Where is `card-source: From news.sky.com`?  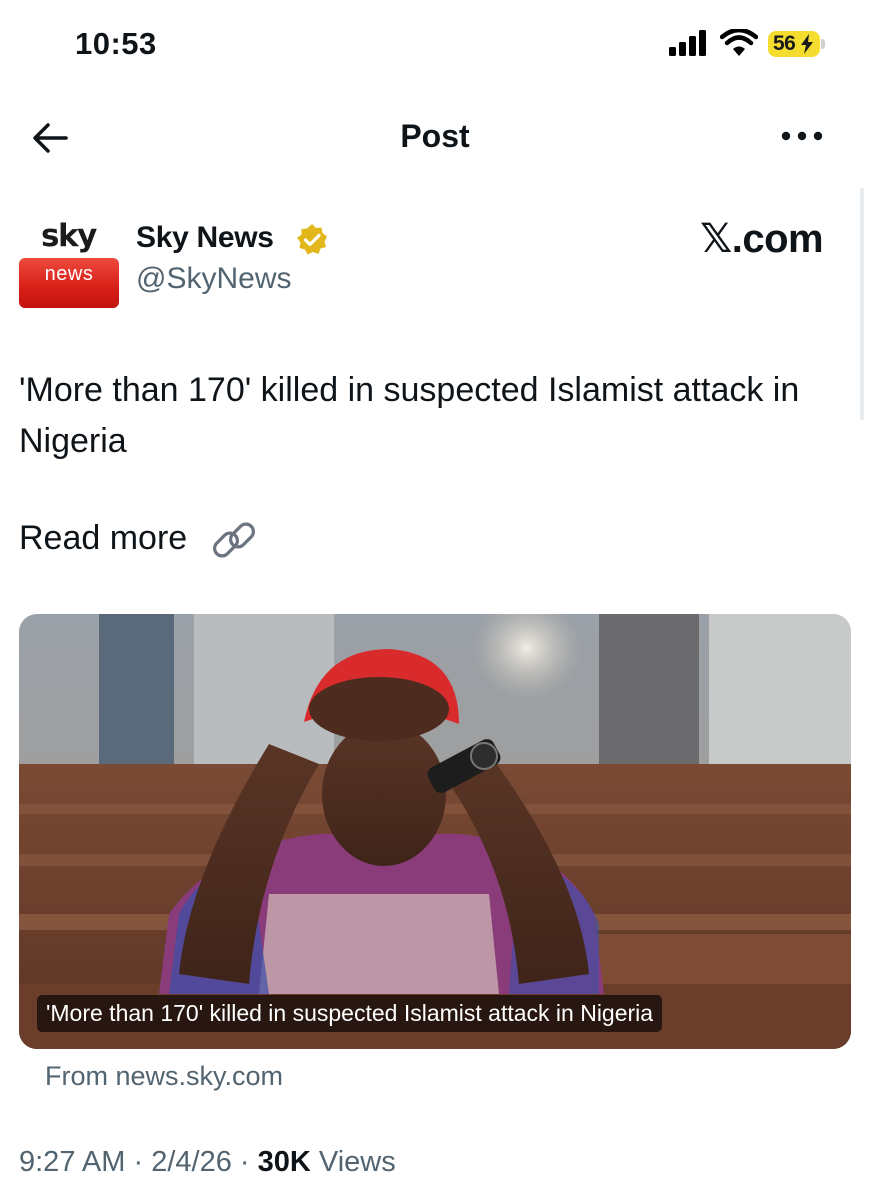
card-source: From news.sky.com is located at coordinates (164, 1076).